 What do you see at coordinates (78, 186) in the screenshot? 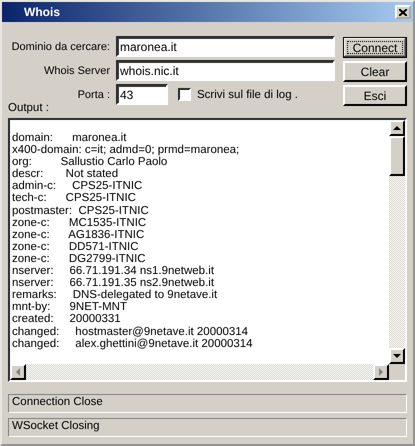
I see `output-line: admin-c: CPS25-ITNIC` at bounding box center [78, 186].